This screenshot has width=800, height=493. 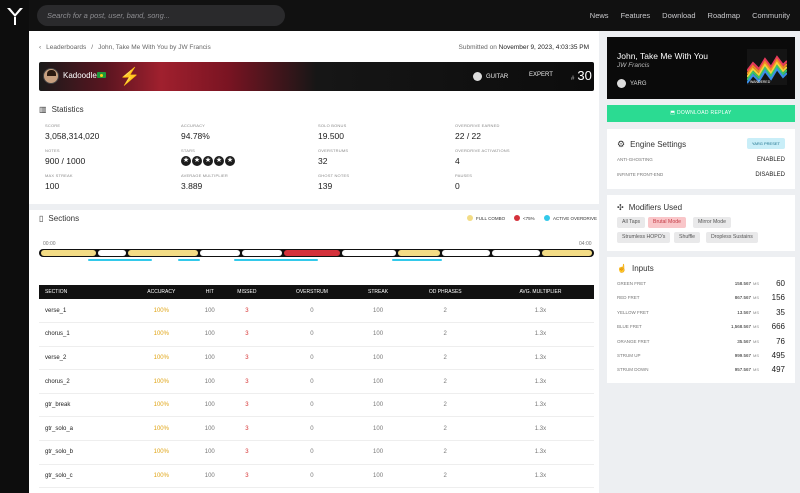 What do you see at coordinates (445, 292) in the screenshot?
I see `col-od-phrases: OD PHRASES` at bounding box center [445, 292].